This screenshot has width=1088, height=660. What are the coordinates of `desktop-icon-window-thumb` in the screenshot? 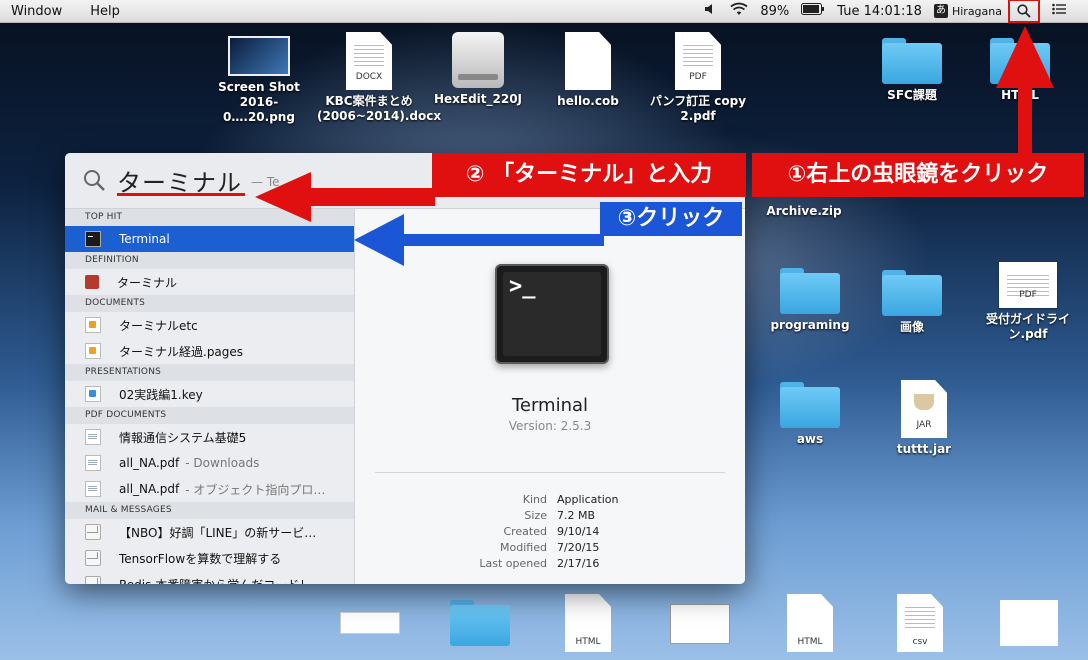 It's located at (700, 624).